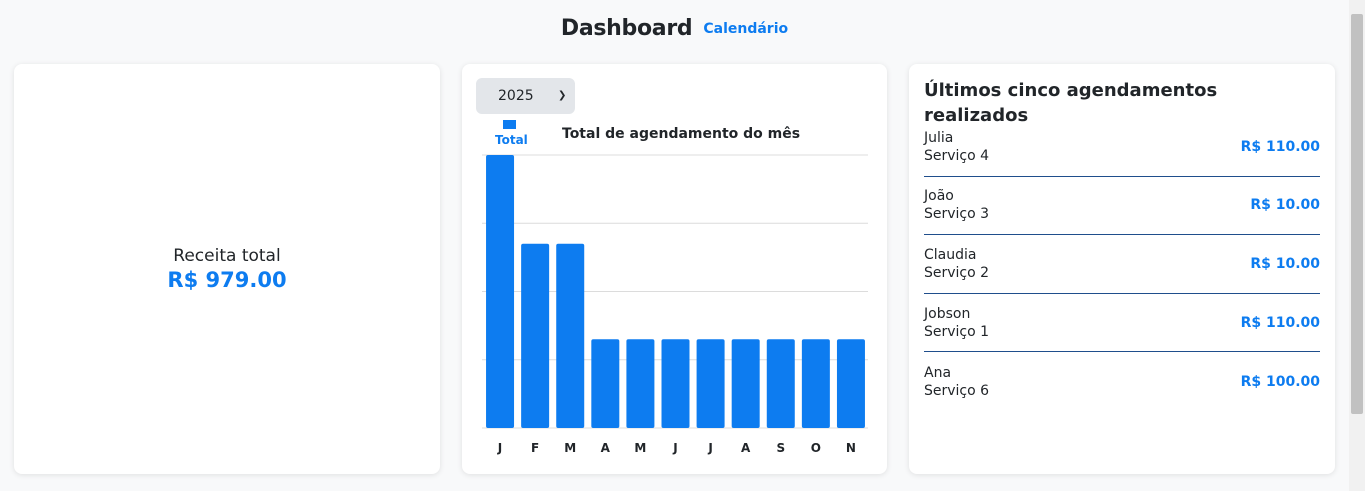  I want to click on appointments-title: Últimos cinco agendamentos realizados, so click(1071, 103).